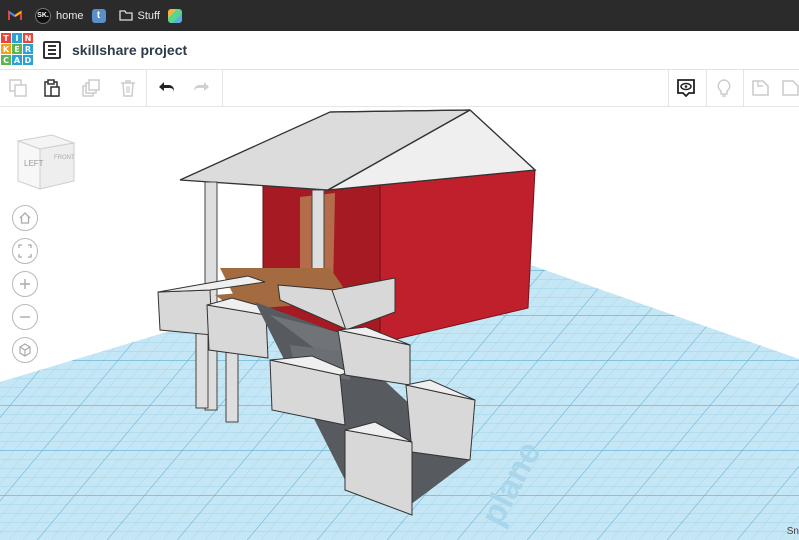 The height and width of the screenshot is (540, 799). What do you see at coordinates (46, 160) in the screenshot?
I see `view-cube: LEFT FRONT` at bounding box center [46, 160].